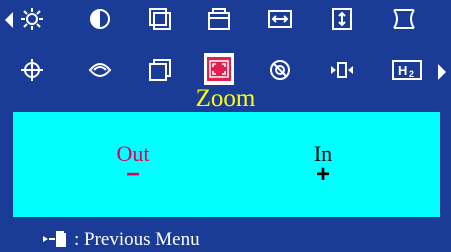 The width and height of the screenshot is (451, 252). I want to click on svg-text: 2, so click(411, 74).